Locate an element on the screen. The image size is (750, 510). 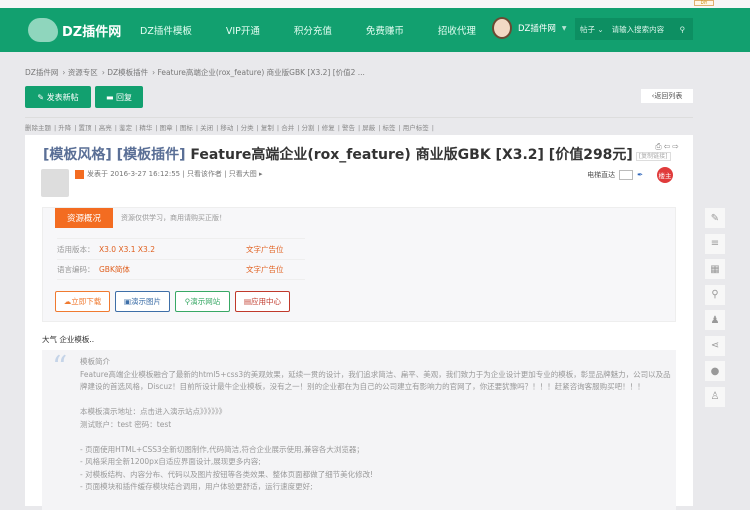
resource-row: 适用版本： X3.0 X3.1 X3.2 文字广告位 is located at coordinates (181, 248).